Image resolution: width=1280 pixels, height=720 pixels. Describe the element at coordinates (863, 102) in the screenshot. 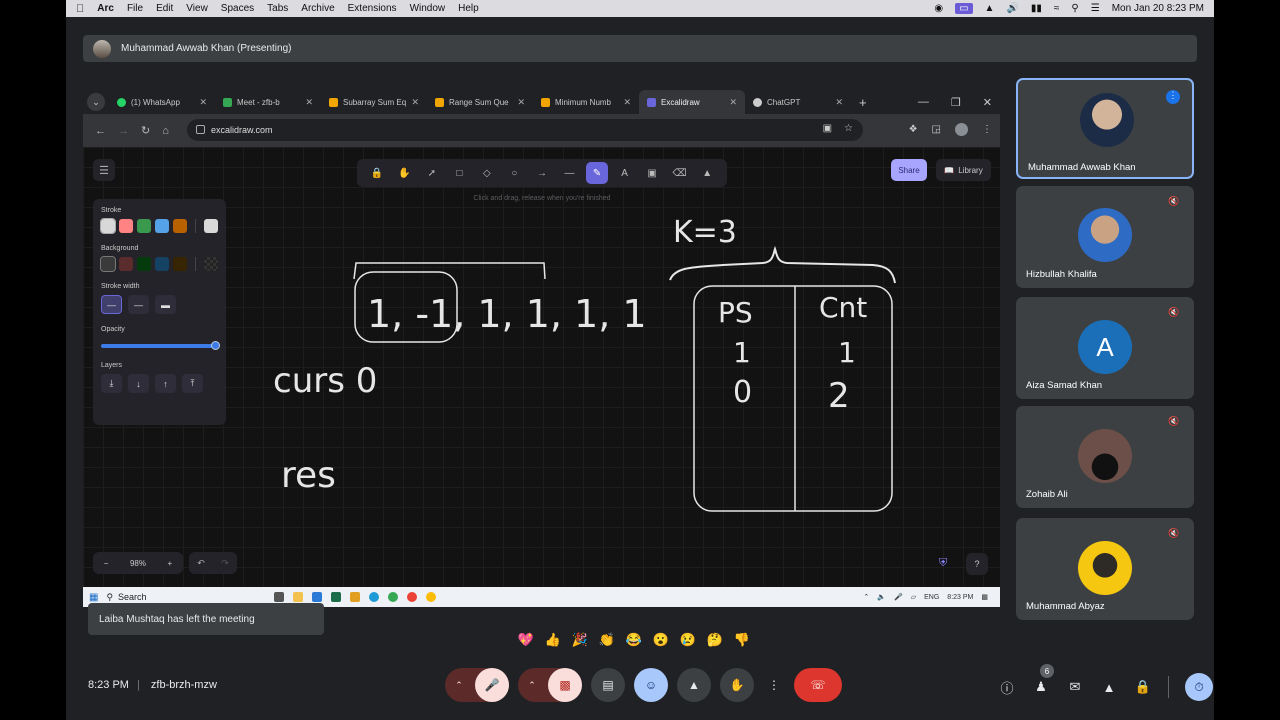

I see `new-tab-button: +` at that location.